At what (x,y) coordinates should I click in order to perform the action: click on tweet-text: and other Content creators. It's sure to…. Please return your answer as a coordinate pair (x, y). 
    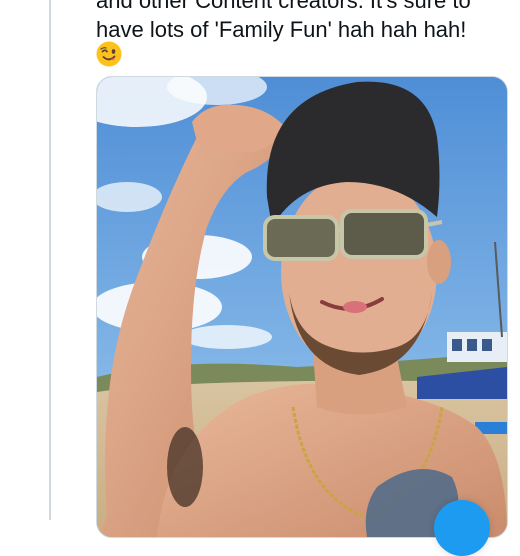
    Looking at the image, I should click on (301, 22).